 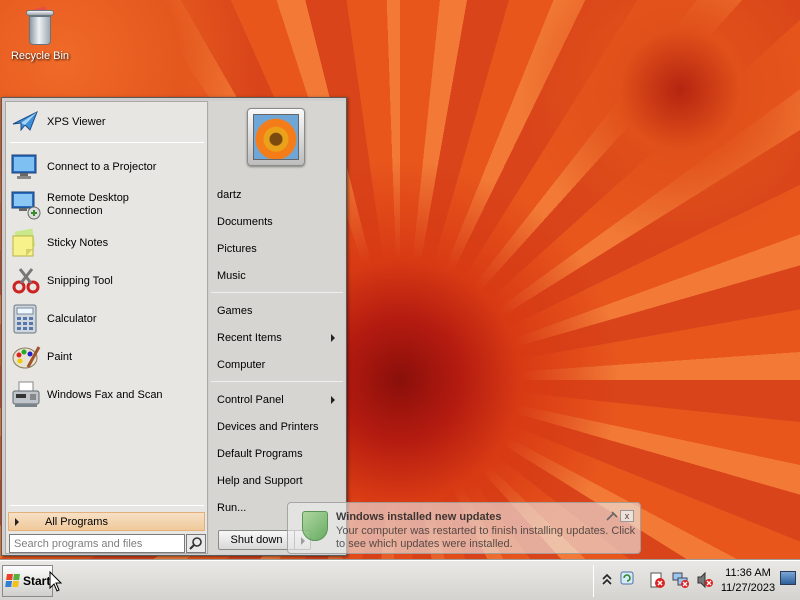 What do you see at coordinates (627, 516) in the screenshot?
I see `notification-close-button: x` at bounding box center [627, 516].